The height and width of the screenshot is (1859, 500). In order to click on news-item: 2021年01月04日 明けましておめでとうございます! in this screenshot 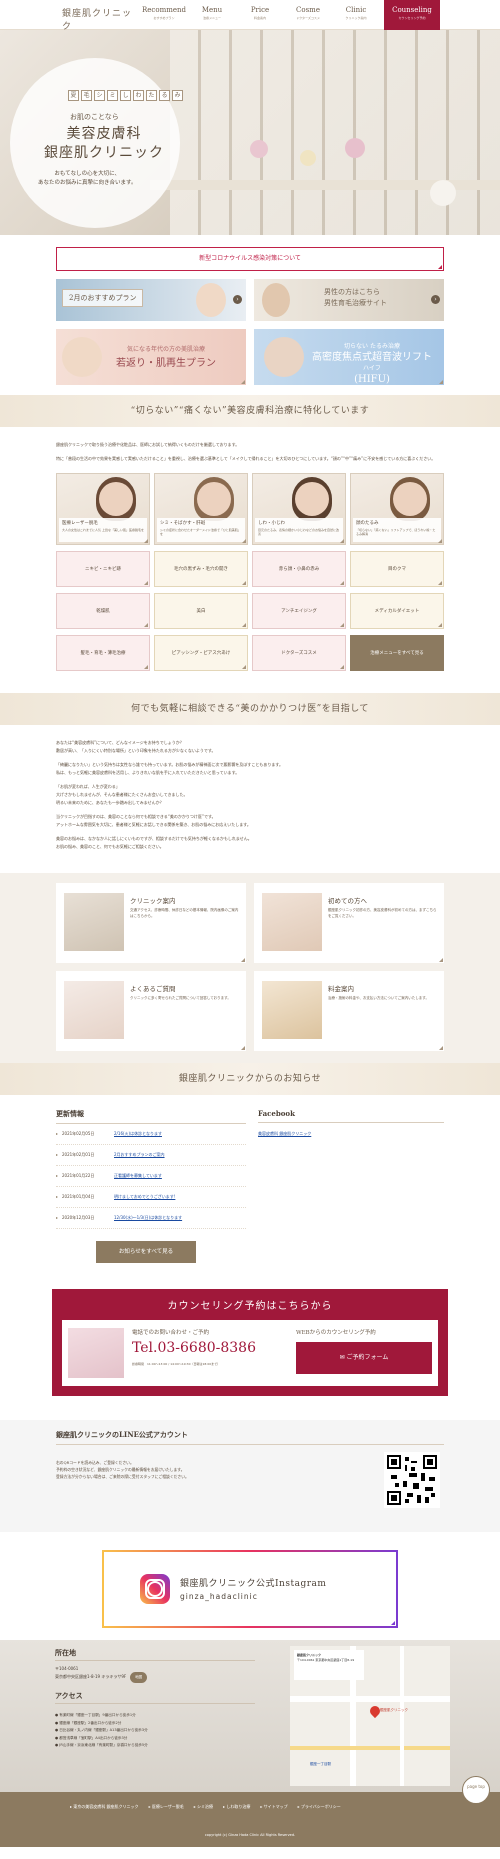, I will do `click(151, 1197)`.